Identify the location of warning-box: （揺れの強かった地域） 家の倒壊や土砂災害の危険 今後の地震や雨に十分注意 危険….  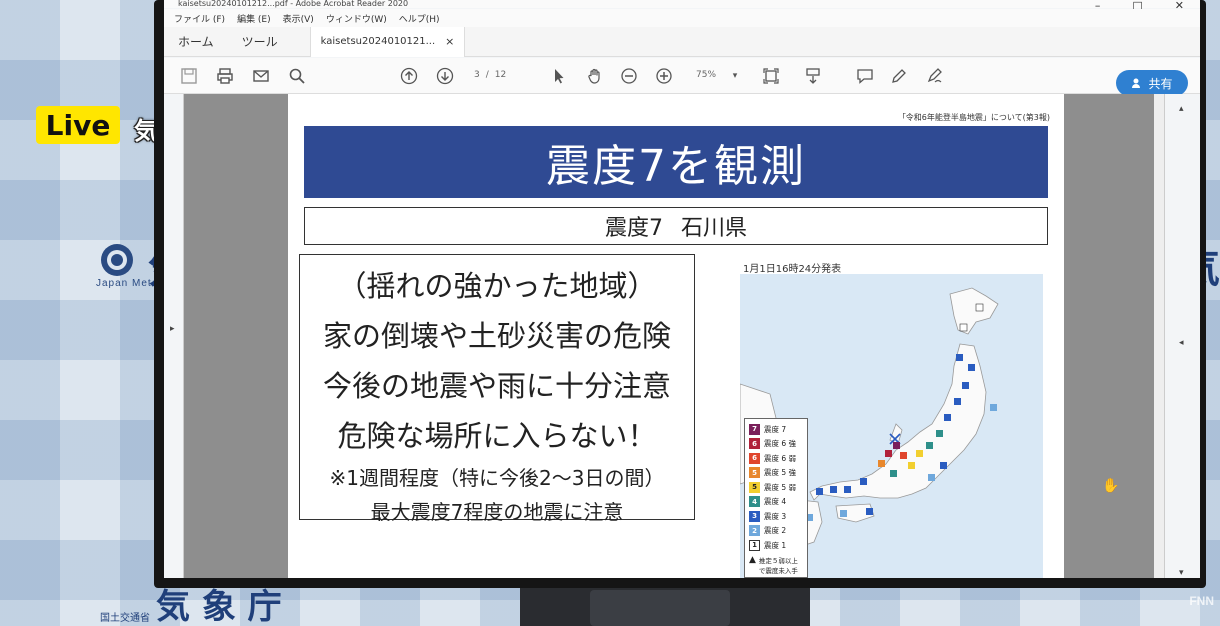
(497, 389).